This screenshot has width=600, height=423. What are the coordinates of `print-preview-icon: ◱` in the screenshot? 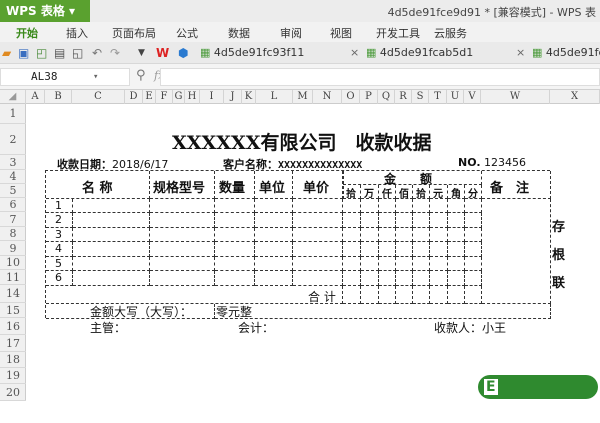 It's located at (77, 53).